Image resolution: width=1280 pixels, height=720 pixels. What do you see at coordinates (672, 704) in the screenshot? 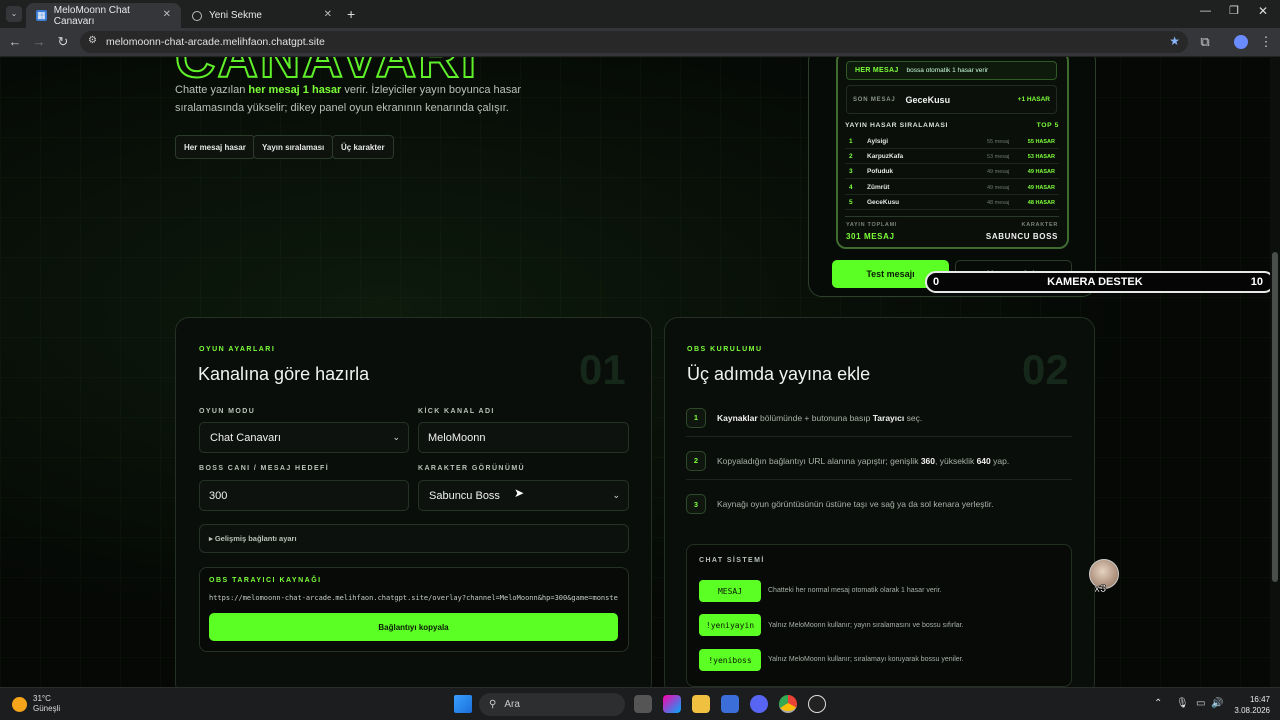
I see `copilot-icon` at bounding box center [672, 704].